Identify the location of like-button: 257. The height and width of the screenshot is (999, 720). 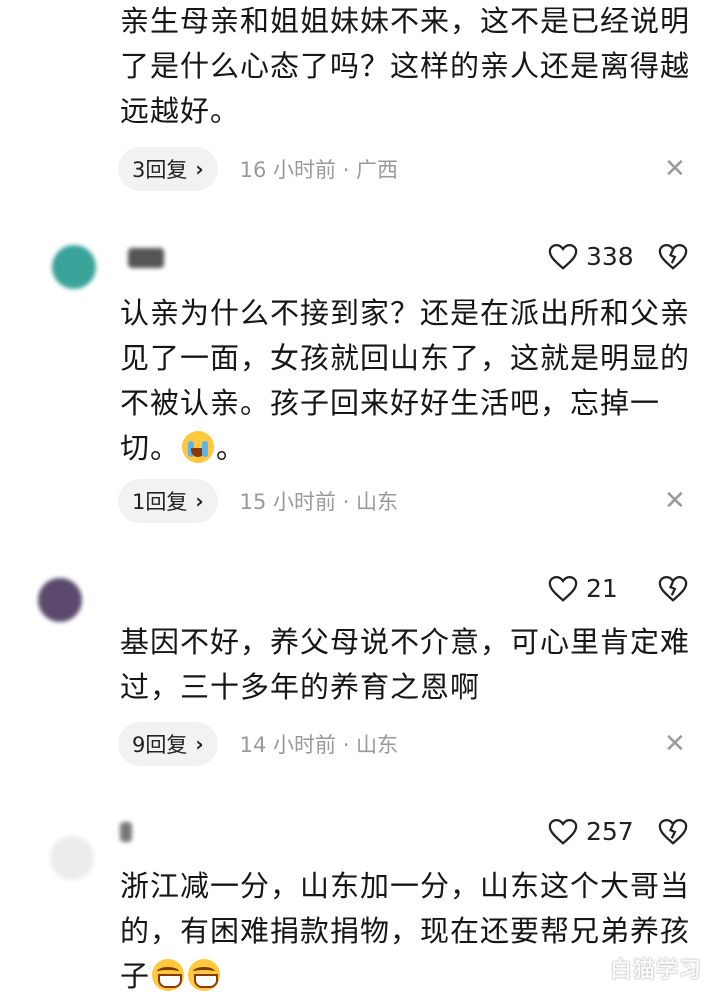
(591, 831).